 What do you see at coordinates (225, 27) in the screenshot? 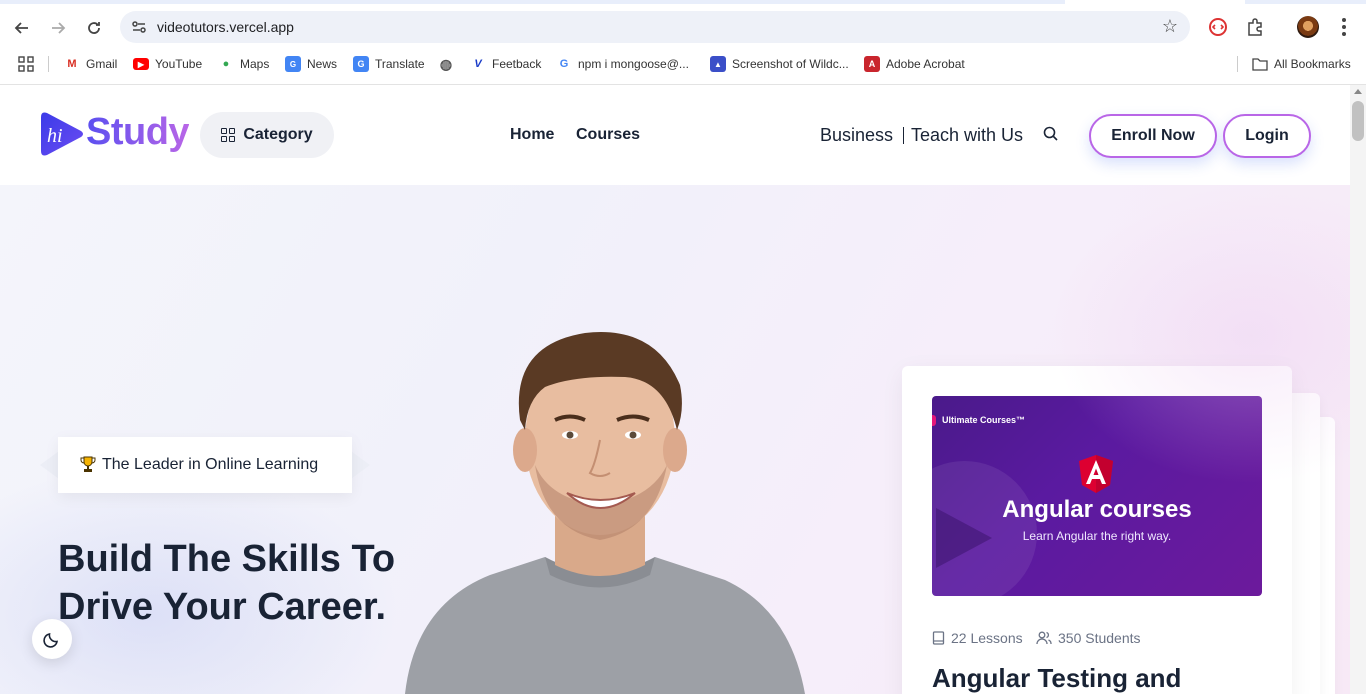
I see `url-text: videotutors.vercel.app` at bounding box center [225, 27].